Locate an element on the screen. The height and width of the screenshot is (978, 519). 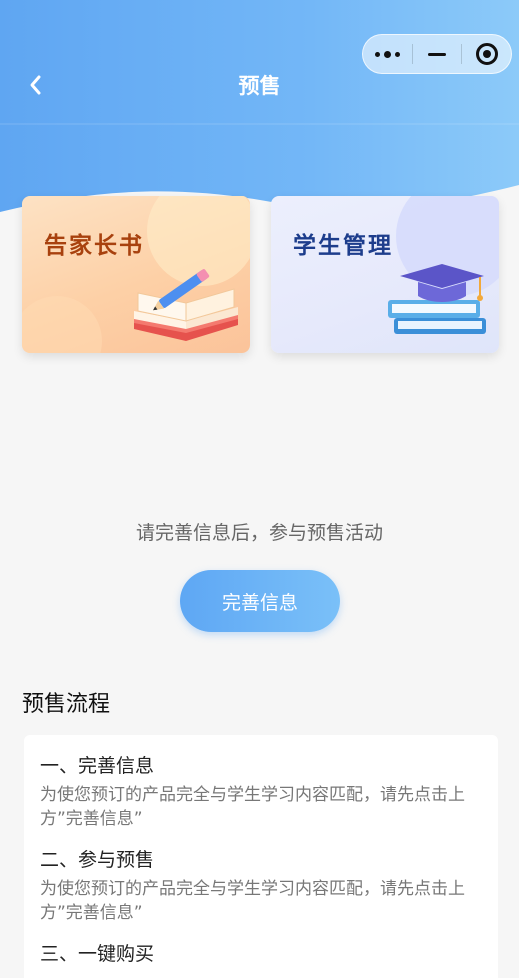
navigation-bar: 预售 is located at coordinates (259, 85).